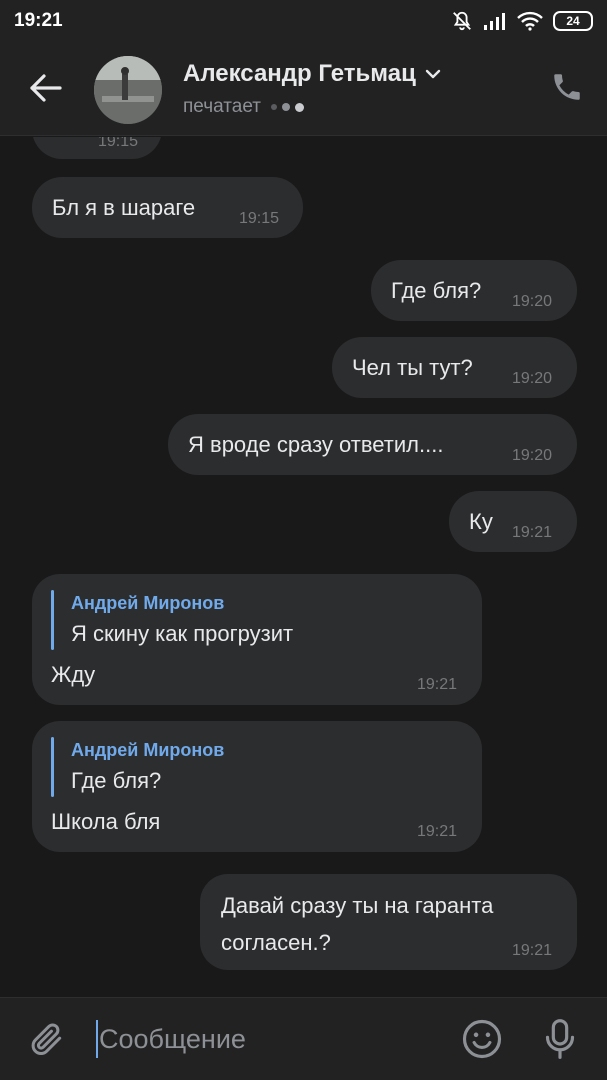  What do you see at coordinates (276, 942) in the screenshot?
I see `message-text-line: согласен.?` at bounding box center [276, 942].